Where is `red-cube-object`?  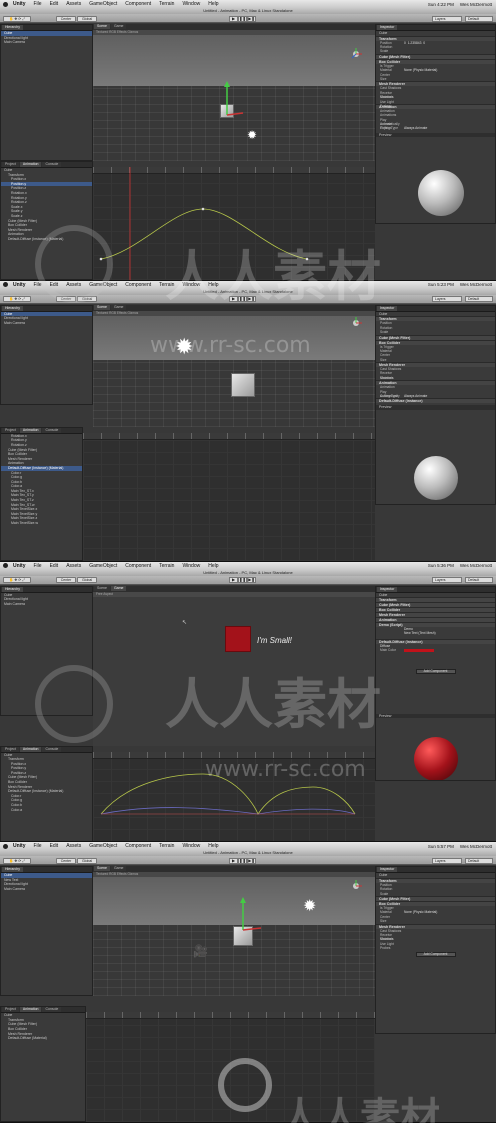
red-cube-object is located at coordinates (238, 638).